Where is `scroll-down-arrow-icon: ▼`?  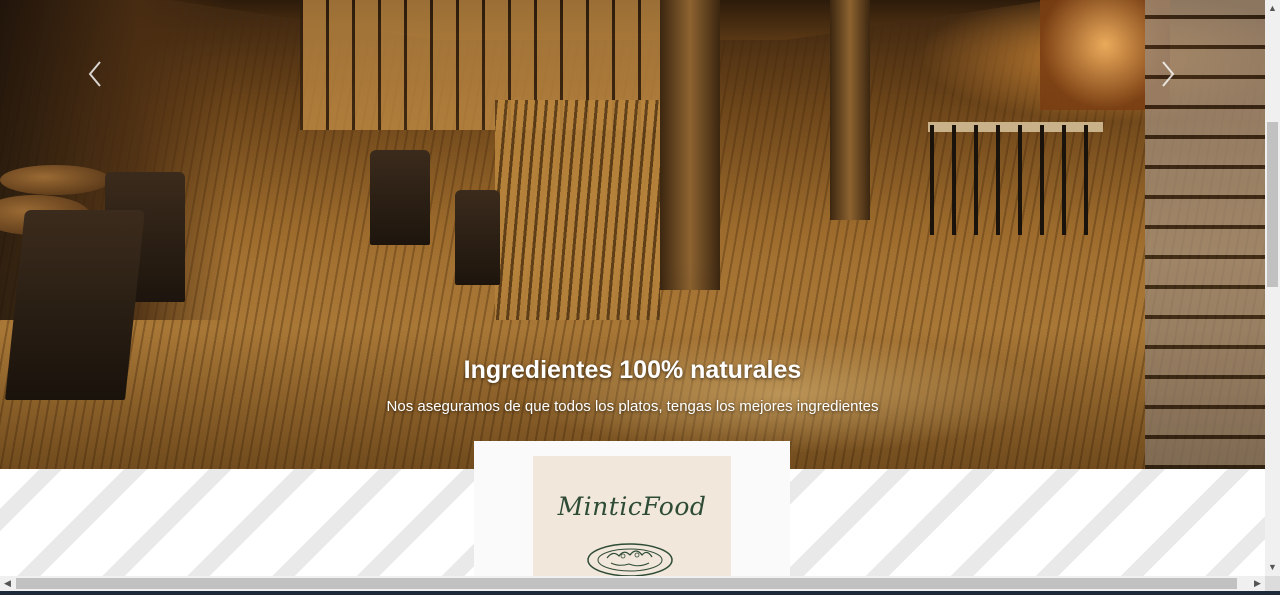
scroll-down-arrow-icon: ▼ is located at coordinates (1272, 567).